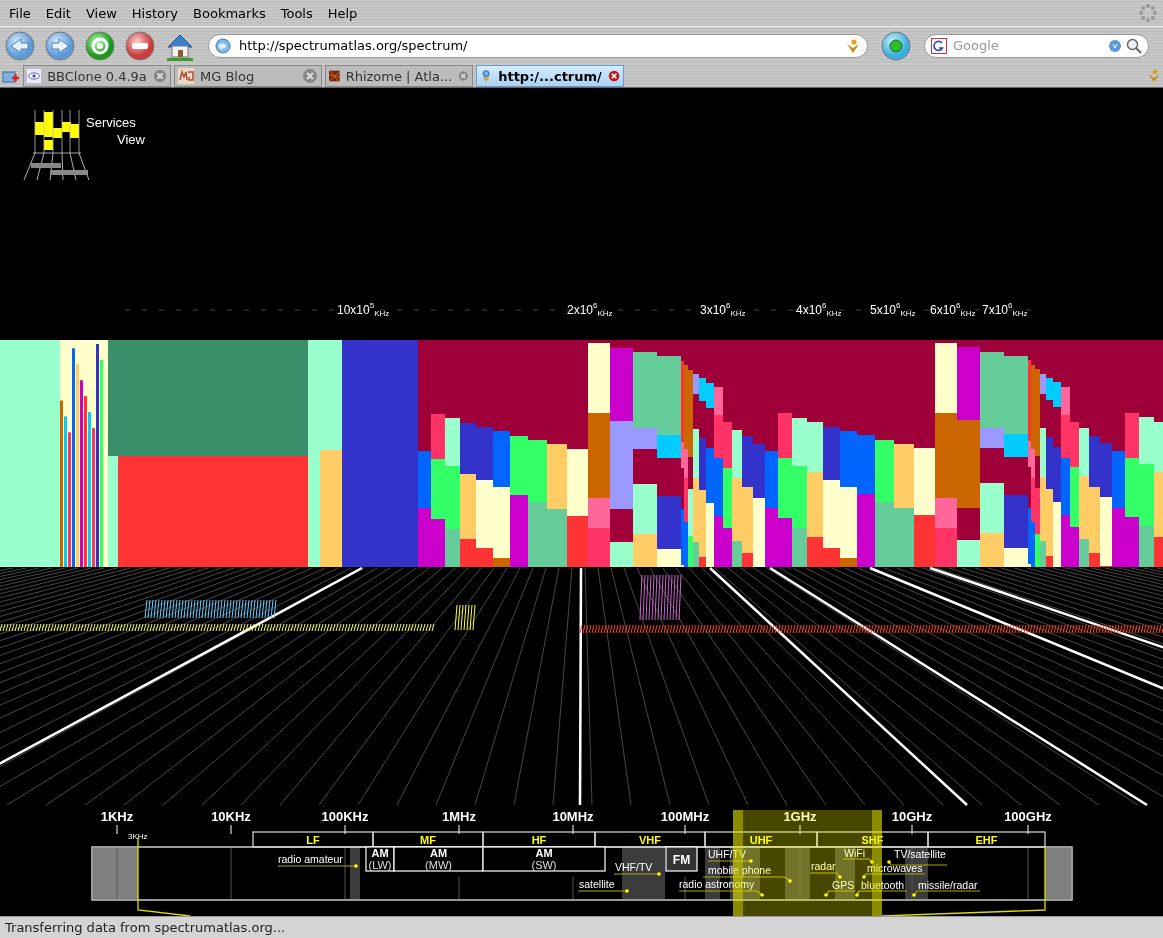 The height and width of the screenshot is (938, 1163). What do you see at coordinates (872, 840) in the screenshot?
I see `band-label: SHF` at bounding box center [872, 840].